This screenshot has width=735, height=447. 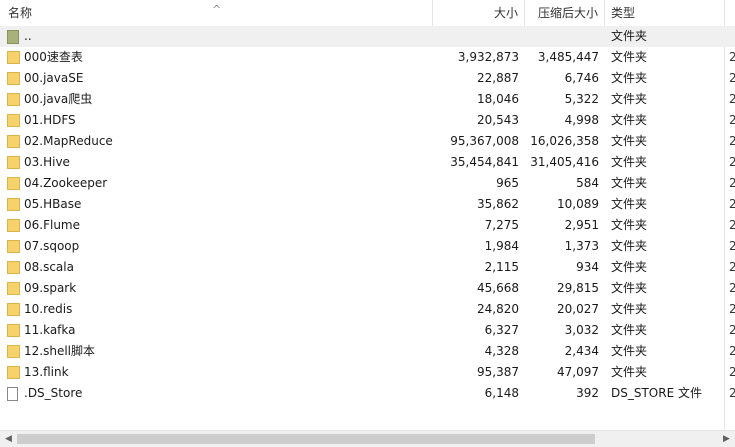 I want to click on item-size: 18,046, so click(x=498, y=99).